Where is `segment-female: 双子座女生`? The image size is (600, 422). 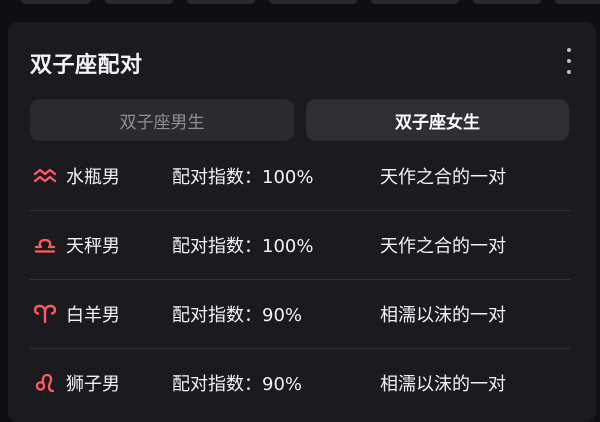
segment-female: 双子座女生 is located at coordinates (437, 120).